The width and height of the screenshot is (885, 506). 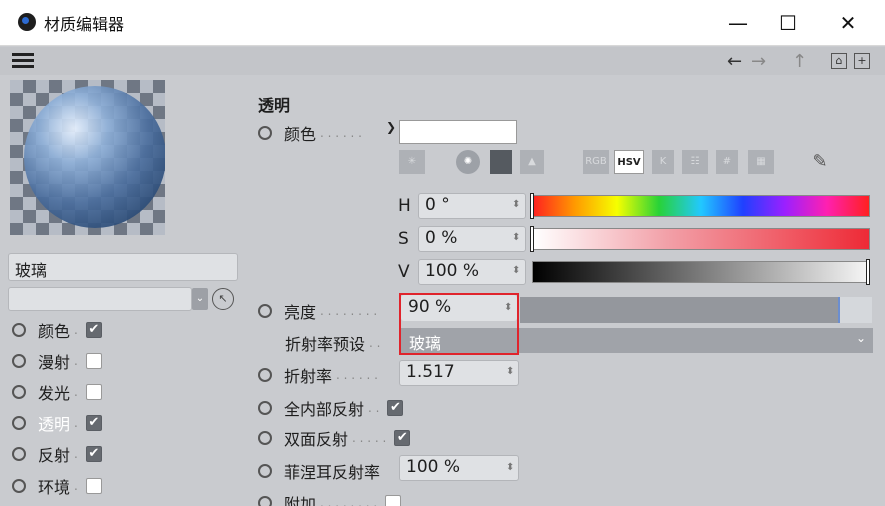 What do you see at coordinates (788, 23) in the screenshot?
I see `maximize-button: ☐` at bounding box center [788, 23].